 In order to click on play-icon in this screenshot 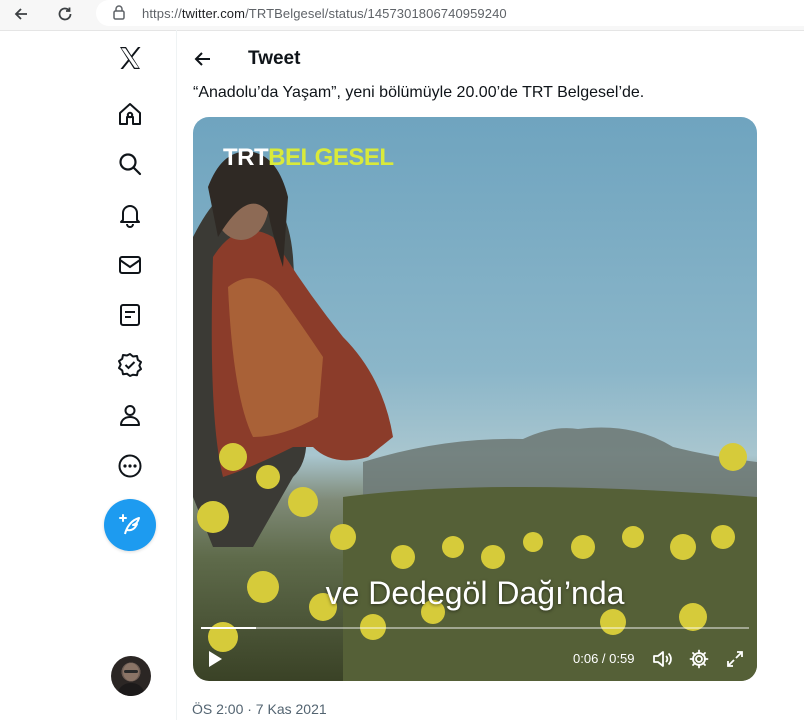, I will do `click(215, 659)`.